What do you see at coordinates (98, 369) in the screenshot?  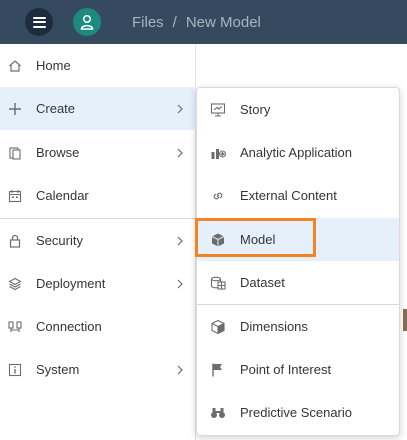 I see `nav-item-system: System` at bounding box center [98, 369].